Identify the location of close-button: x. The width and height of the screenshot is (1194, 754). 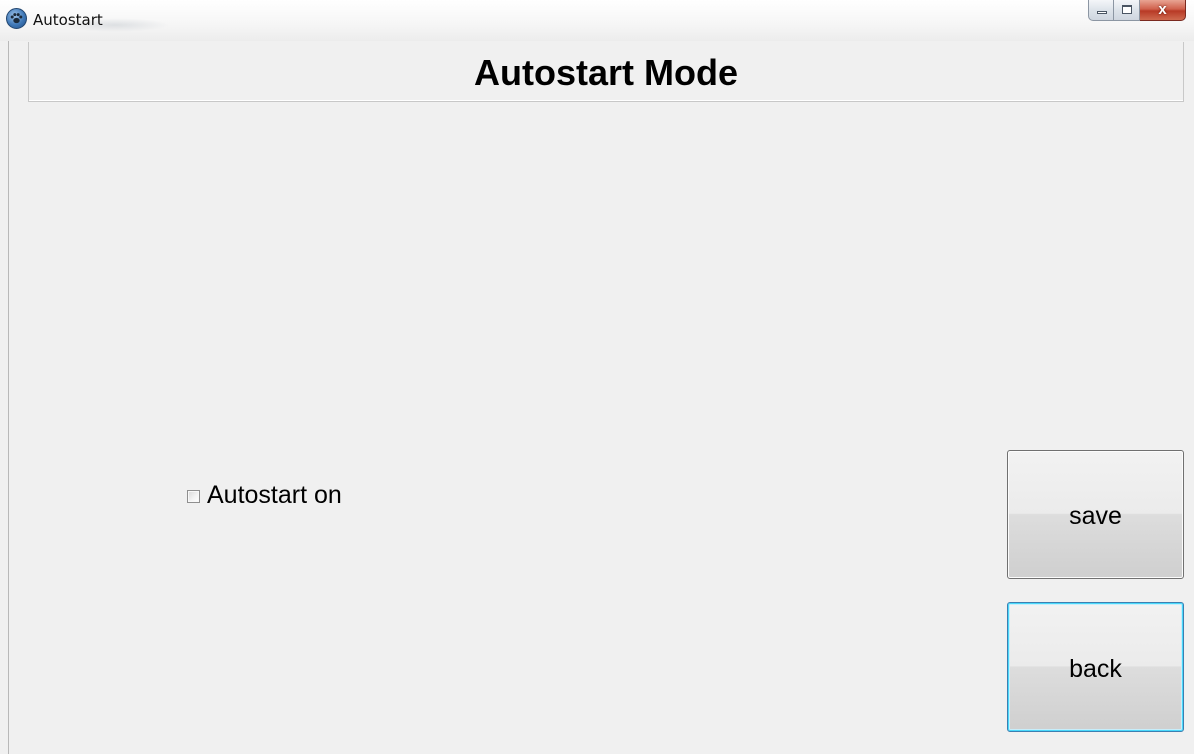
(1163, 10).